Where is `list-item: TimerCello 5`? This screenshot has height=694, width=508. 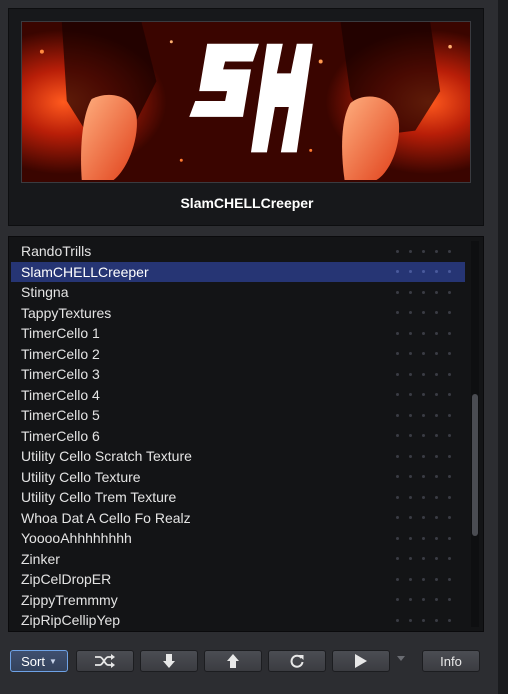 list-item: TimerCello 5 is located at coordinates (238, 415).